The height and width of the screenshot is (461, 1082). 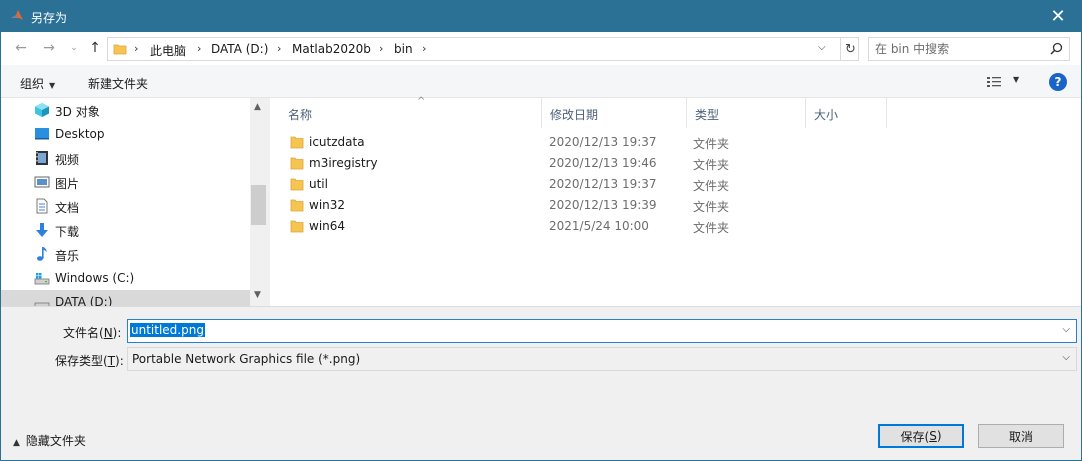 I want to click on nav-item-3d-objects: 3D 对象, so click(x=125, y=110).